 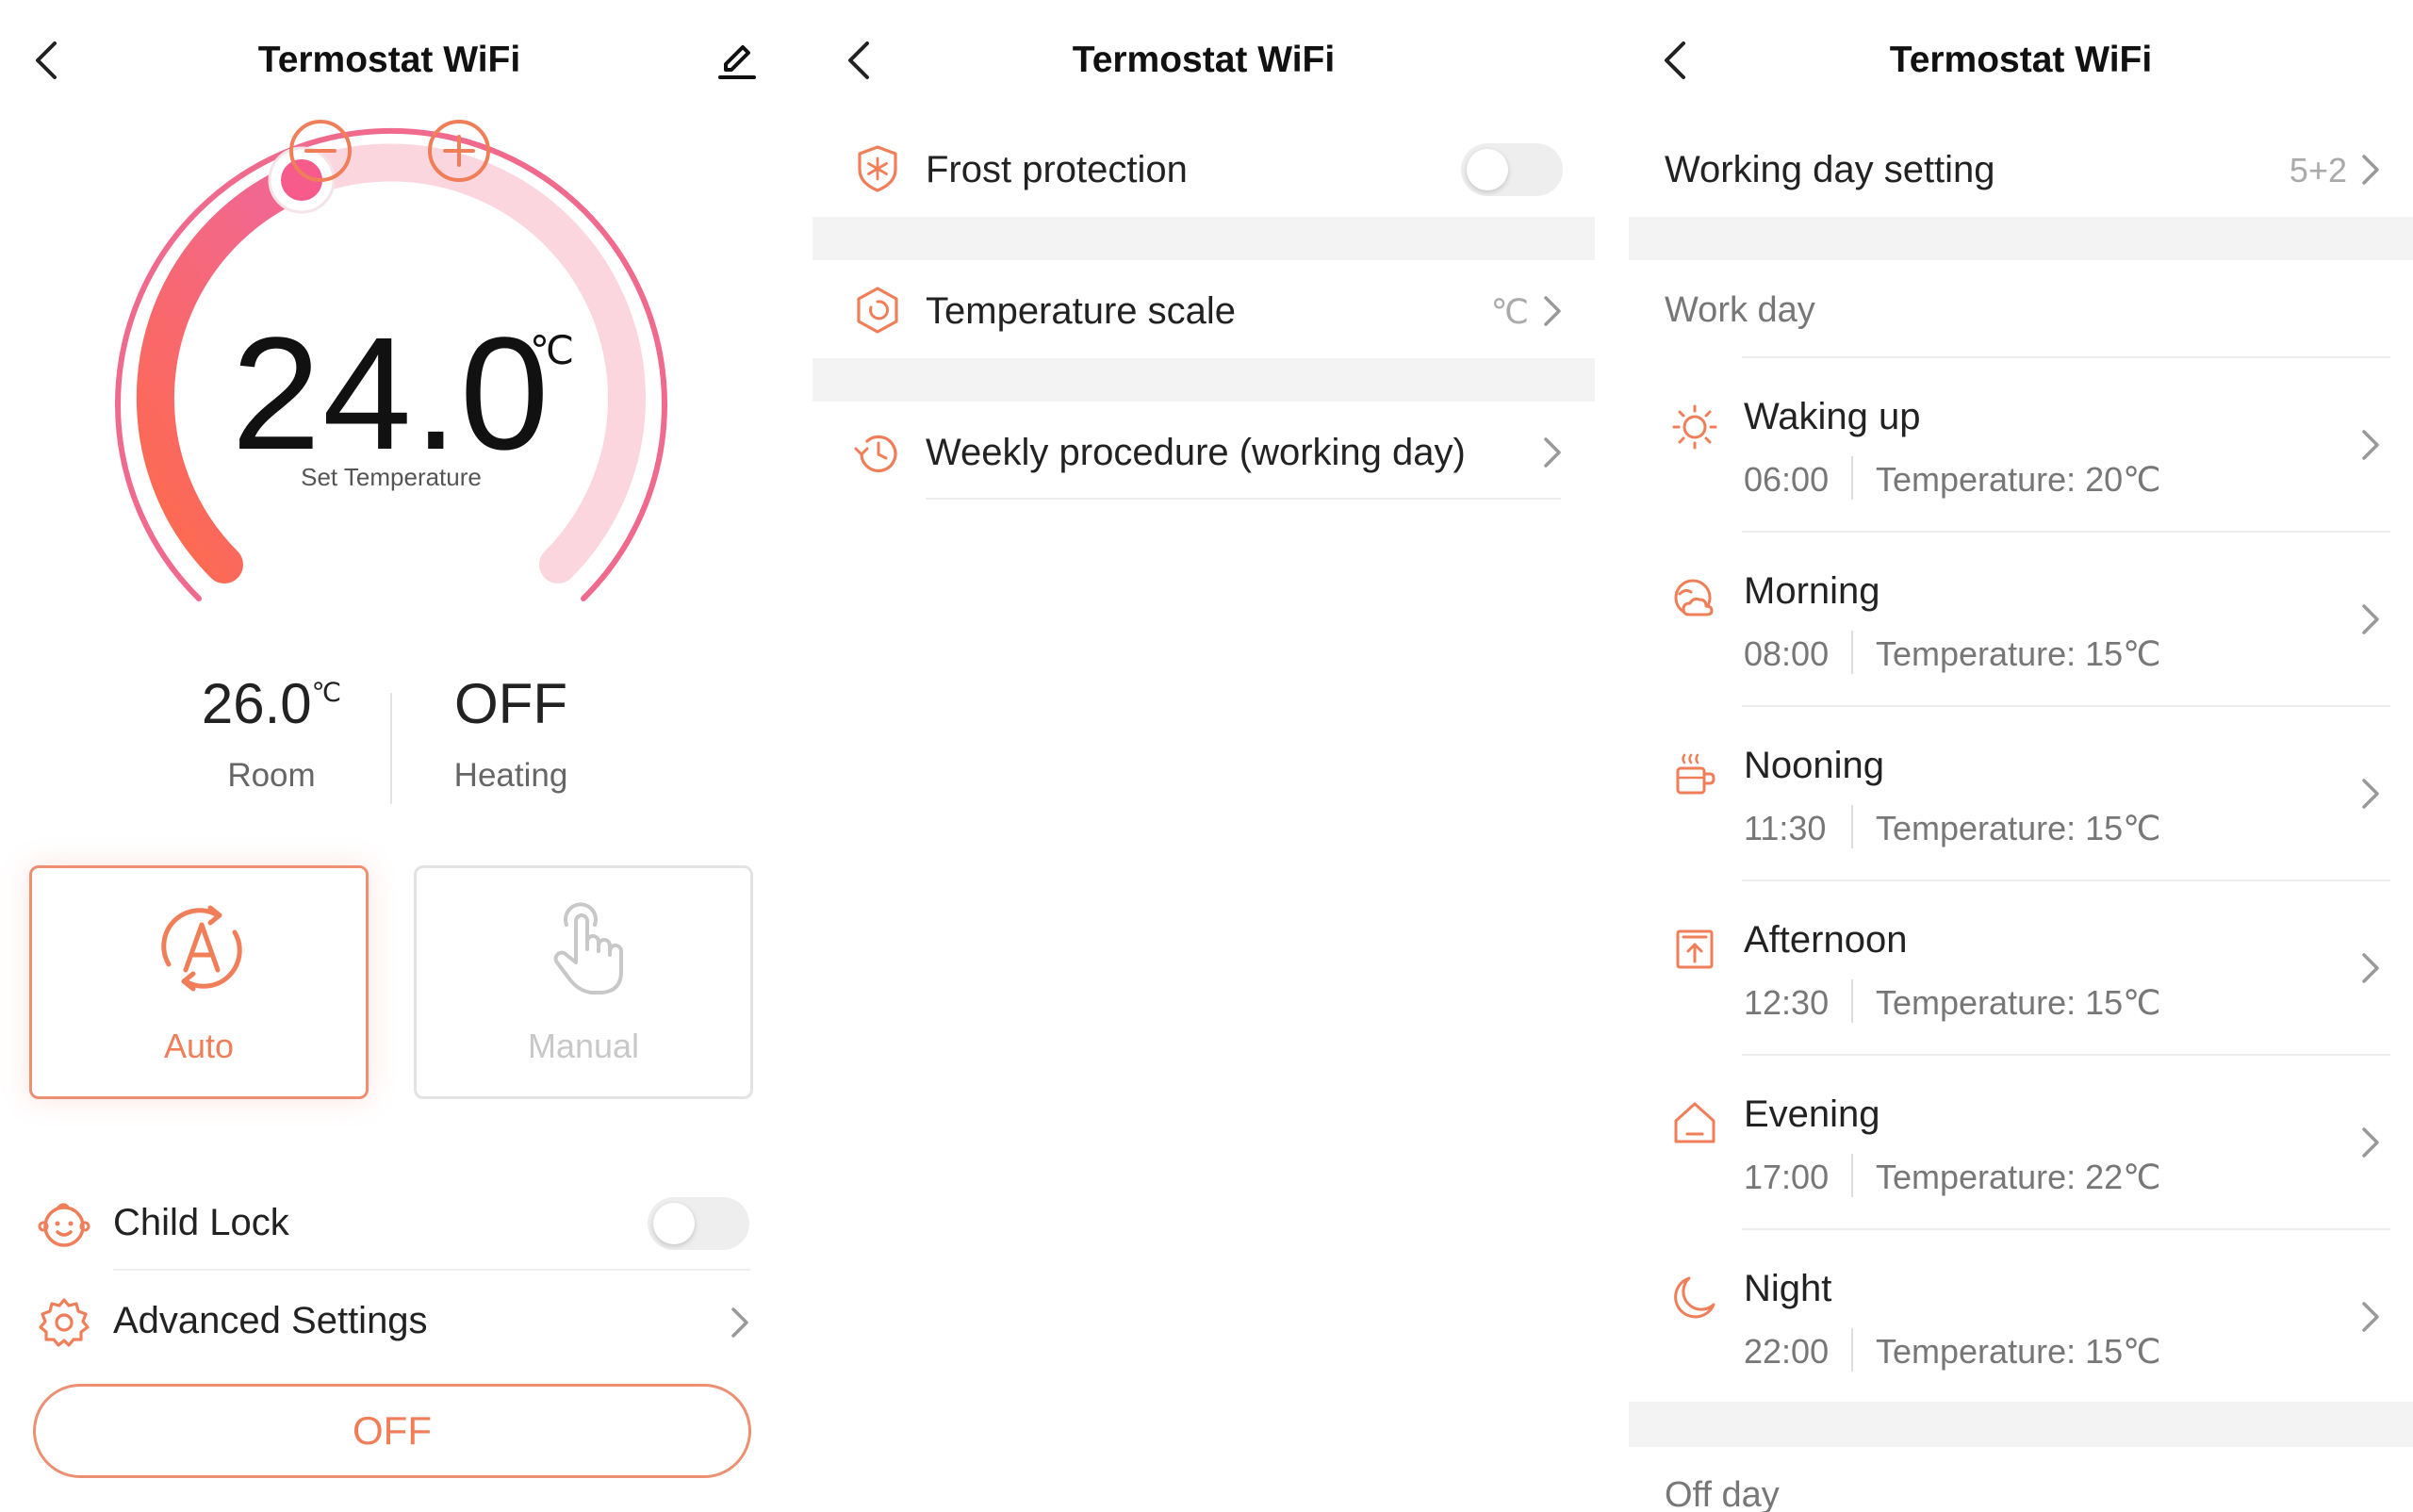 What do you see at coordinates (511, 704) in the screenshot?
I see `heating-value: OFF` at bounding box center [511, 704].